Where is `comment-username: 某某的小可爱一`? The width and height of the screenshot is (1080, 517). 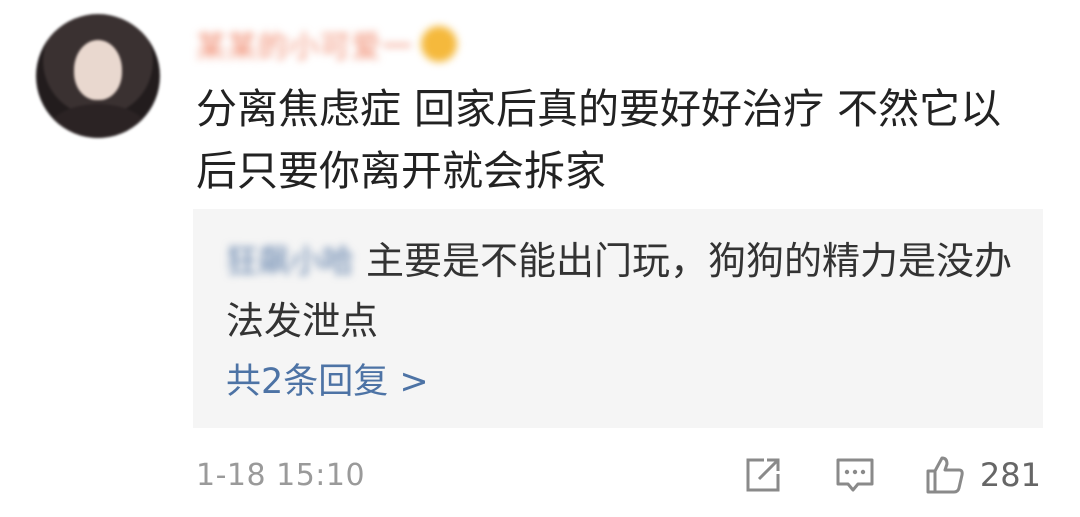 comment-username: 某某的小可爱一 is located at coordinates (326, 45).